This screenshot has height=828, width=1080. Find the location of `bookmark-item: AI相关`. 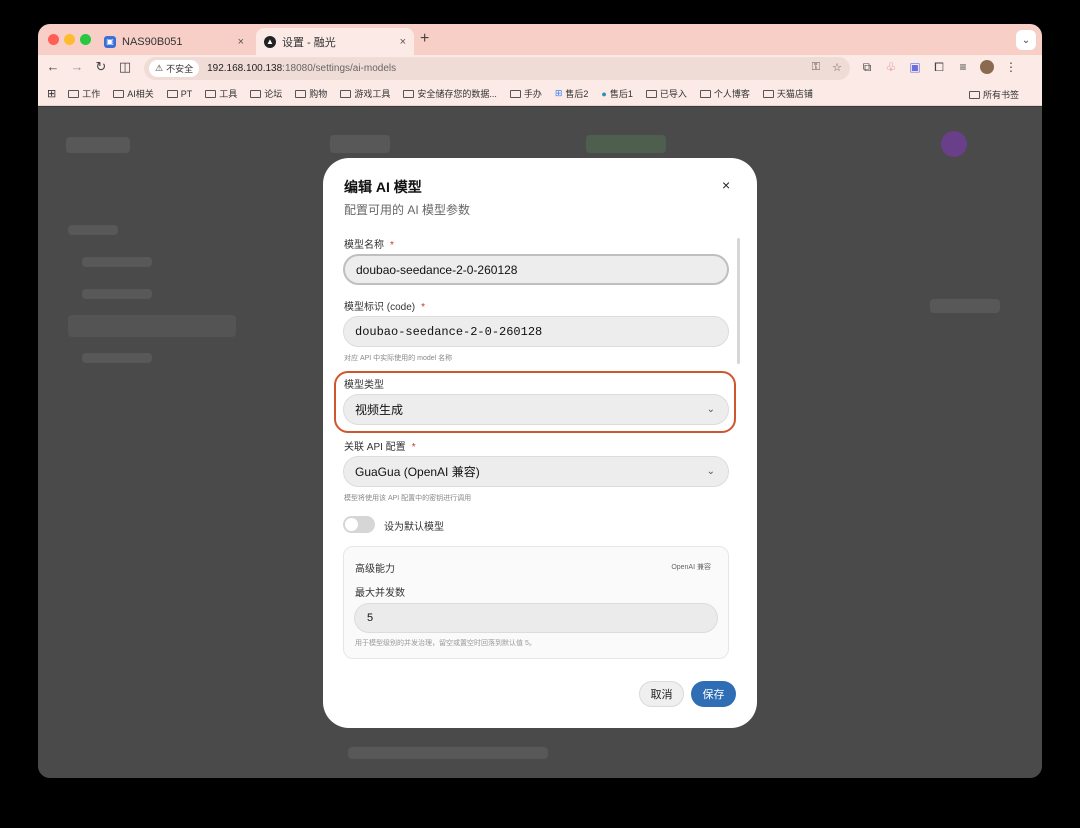

bookmark-item: AI相关 is located at coordinates (133, 93).